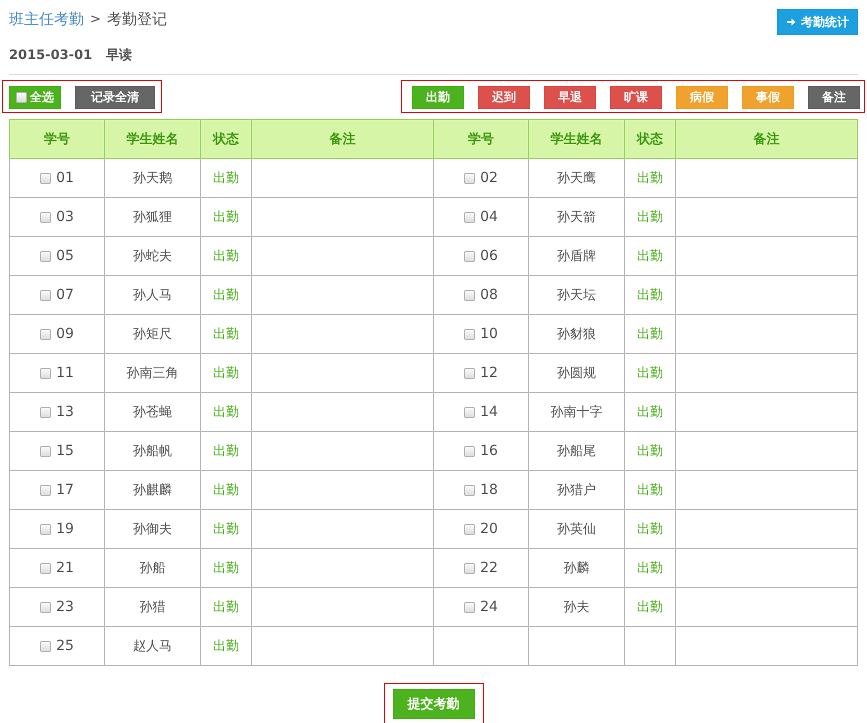  Describe the element at coordinates (152, 646) in the screenshot. I see `student-name: 赵人马` at that location.